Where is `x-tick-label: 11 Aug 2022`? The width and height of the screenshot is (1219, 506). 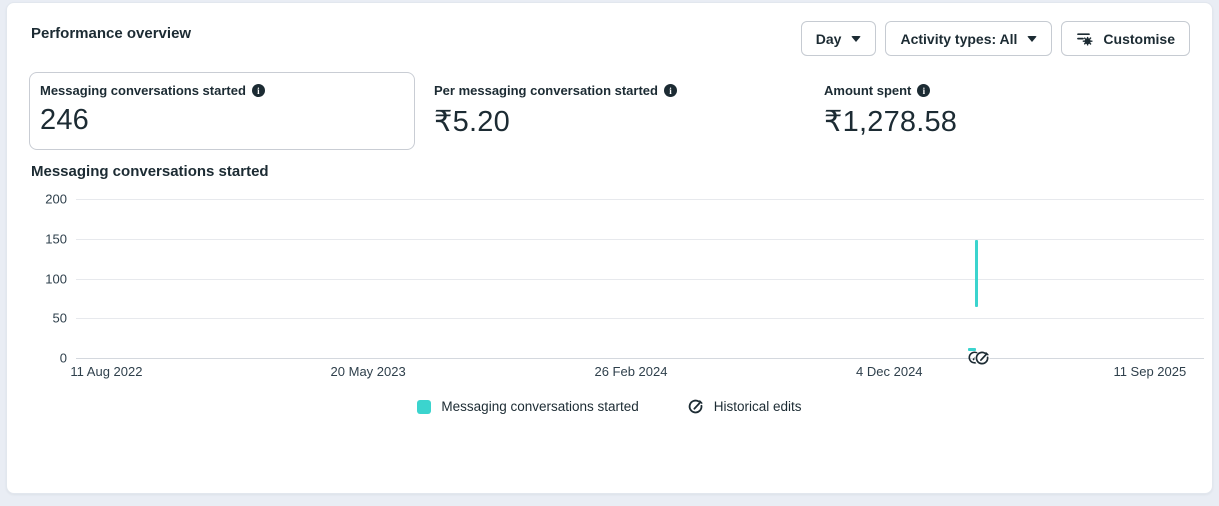 x-tick-label: 11 Aug 2022 is located at coordinates (106, 371).